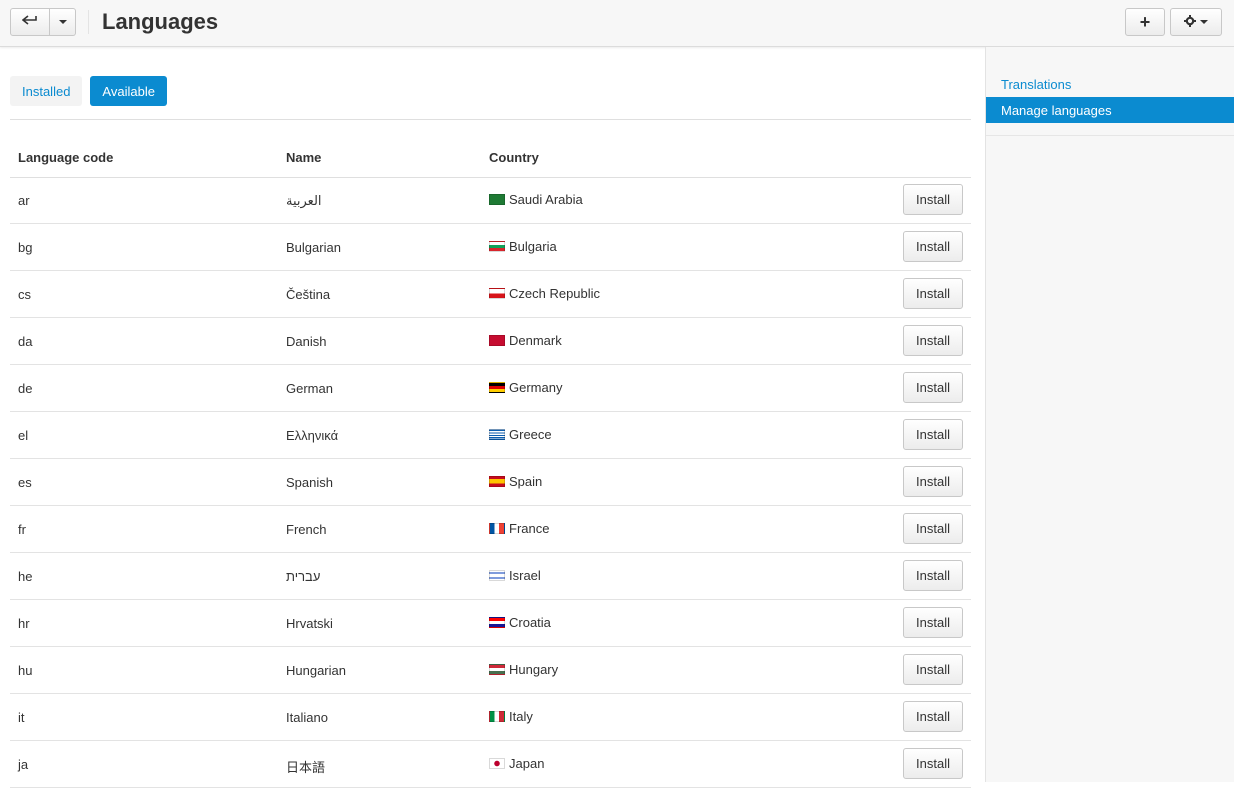  I want to click on language-code: fr, so click(22, 529).